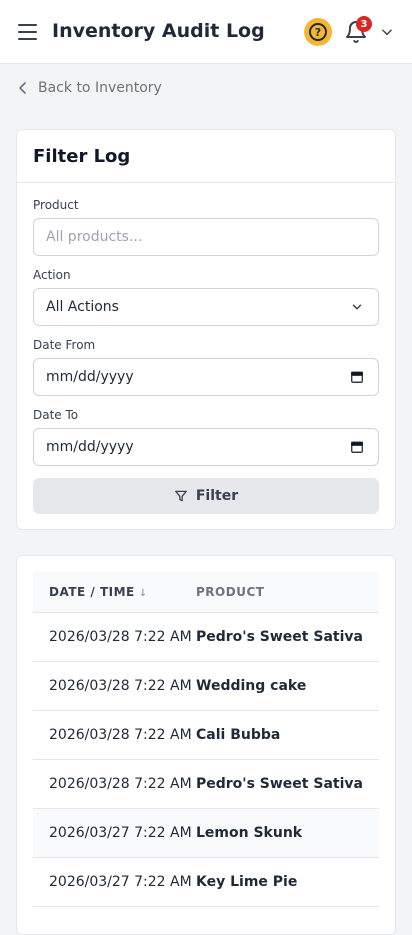 Image resolution: width=412 pixels, height=935 pixels. I want to click on back-to-inventory-link: Back to Inventory, so click(90, 88).